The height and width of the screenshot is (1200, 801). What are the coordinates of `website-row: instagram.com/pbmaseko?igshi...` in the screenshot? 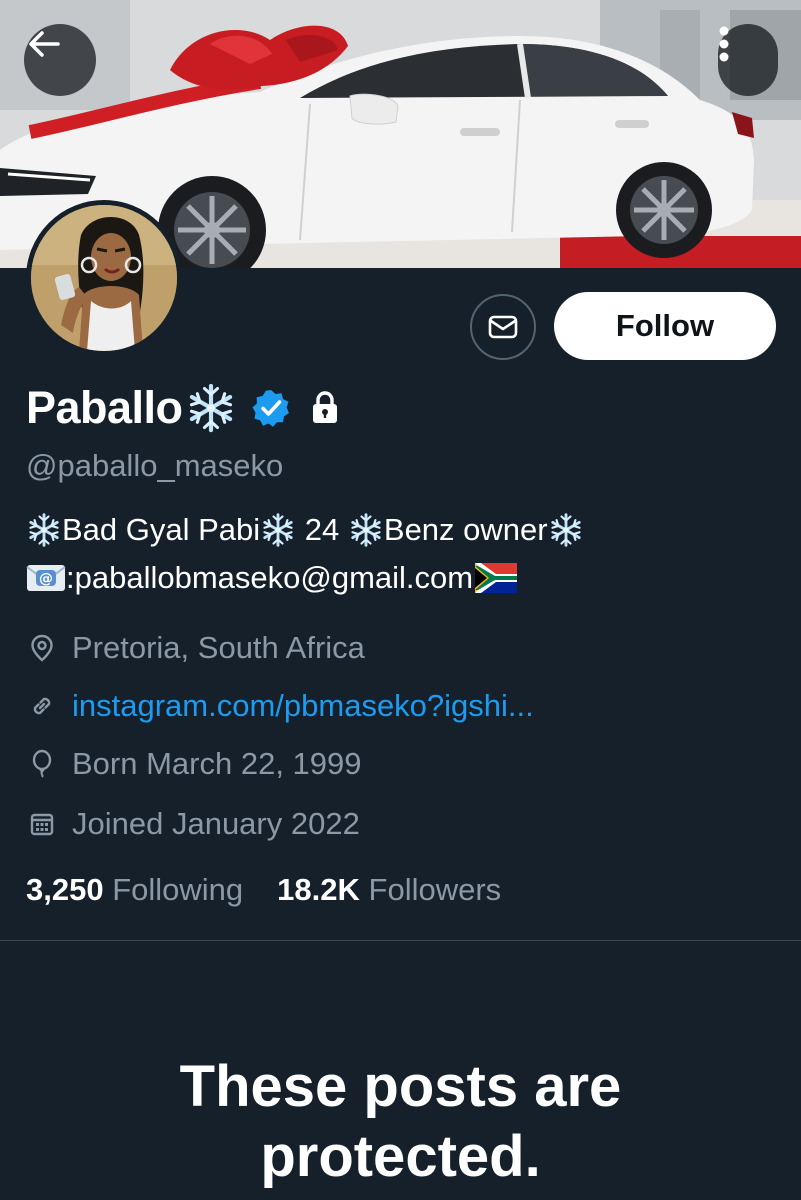 It's located at (280, 706).